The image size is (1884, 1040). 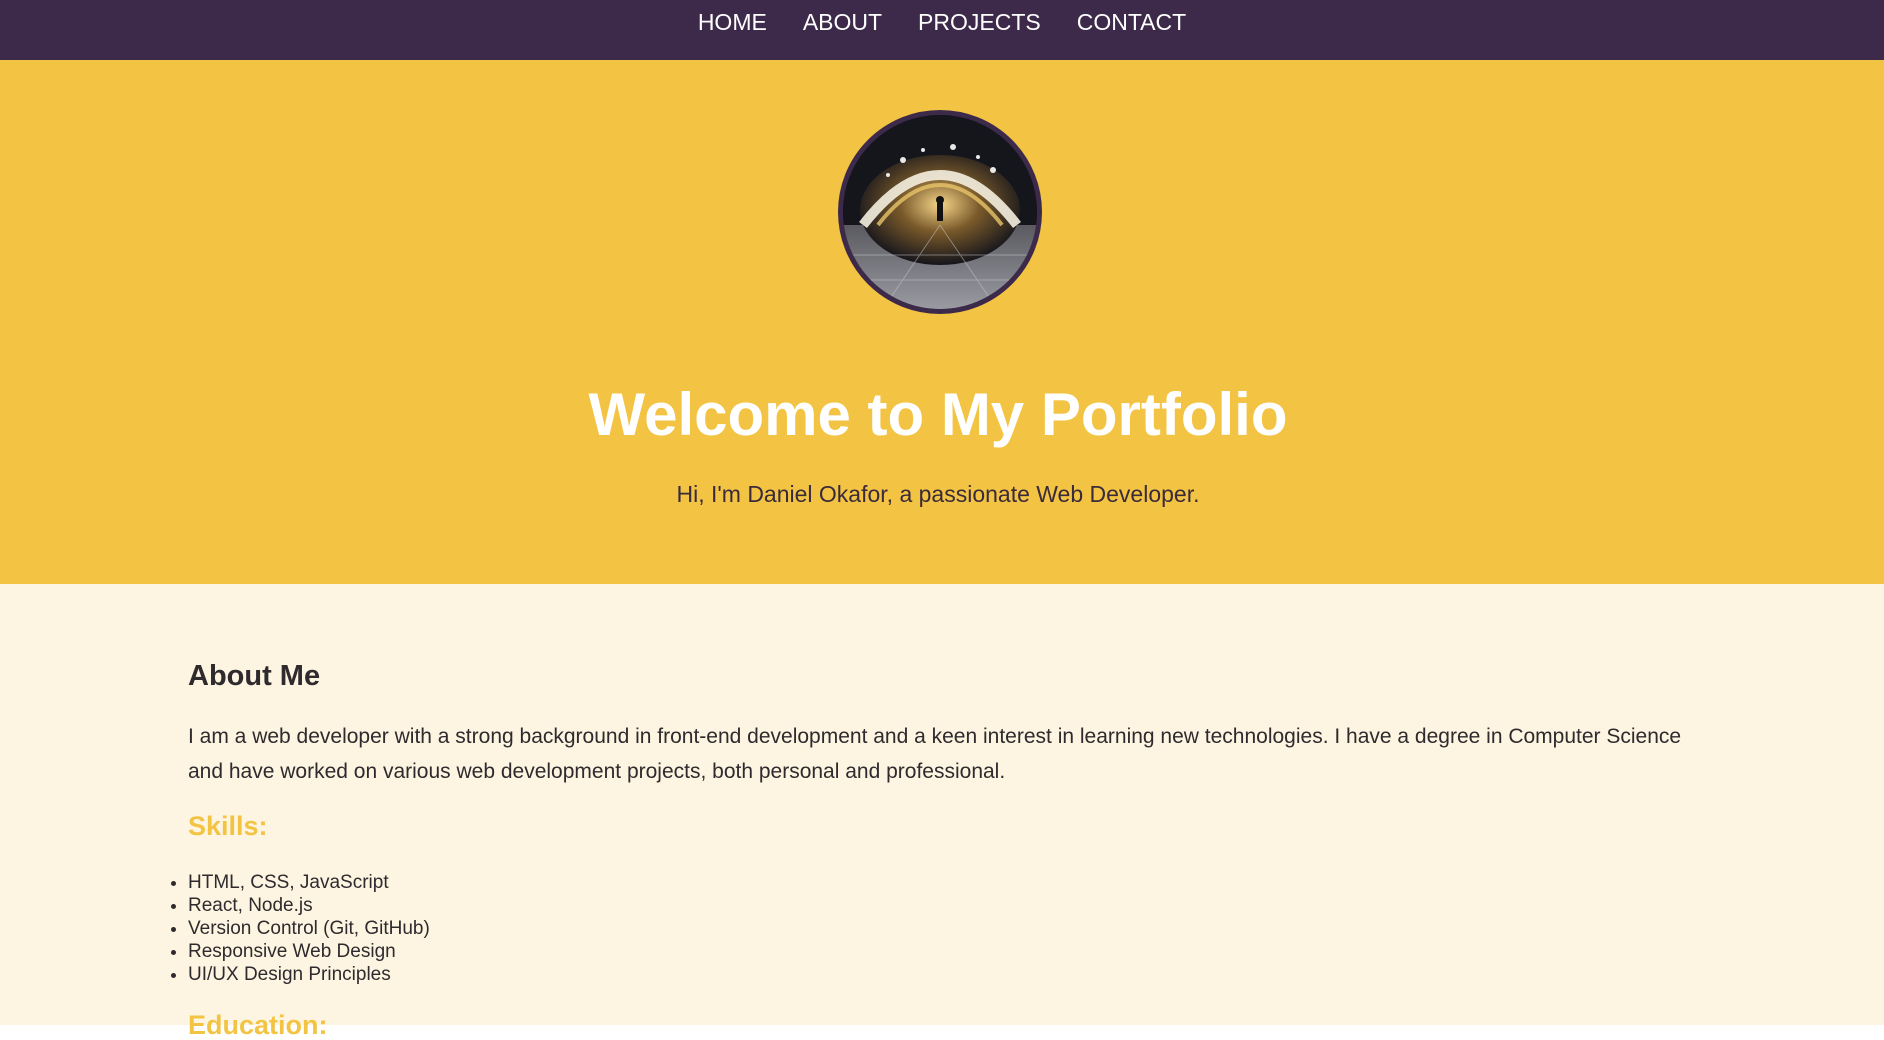 What do you see at coordinates (309, 882) in the screenshot?
I see `skill-item: HTML, CSS, JavaScript` at bounding box center [309, 882].